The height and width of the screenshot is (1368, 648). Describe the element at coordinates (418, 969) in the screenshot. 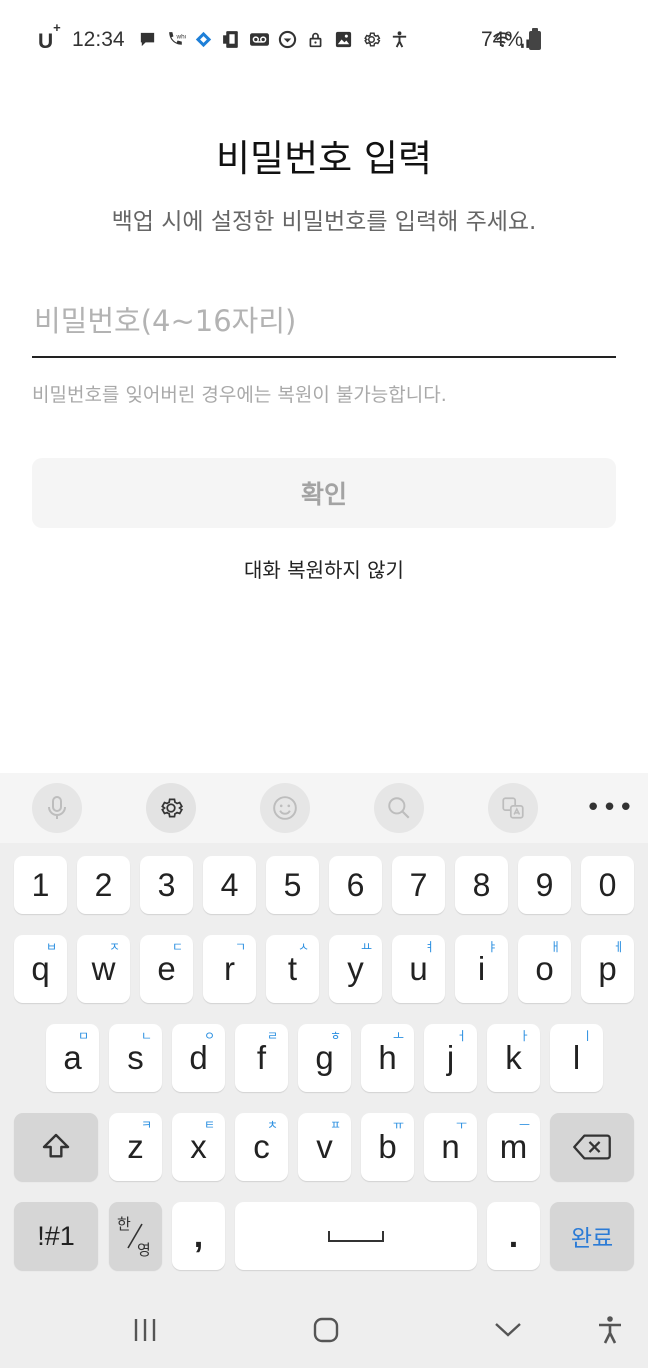

I see `key-u: ㅕu` at that location.